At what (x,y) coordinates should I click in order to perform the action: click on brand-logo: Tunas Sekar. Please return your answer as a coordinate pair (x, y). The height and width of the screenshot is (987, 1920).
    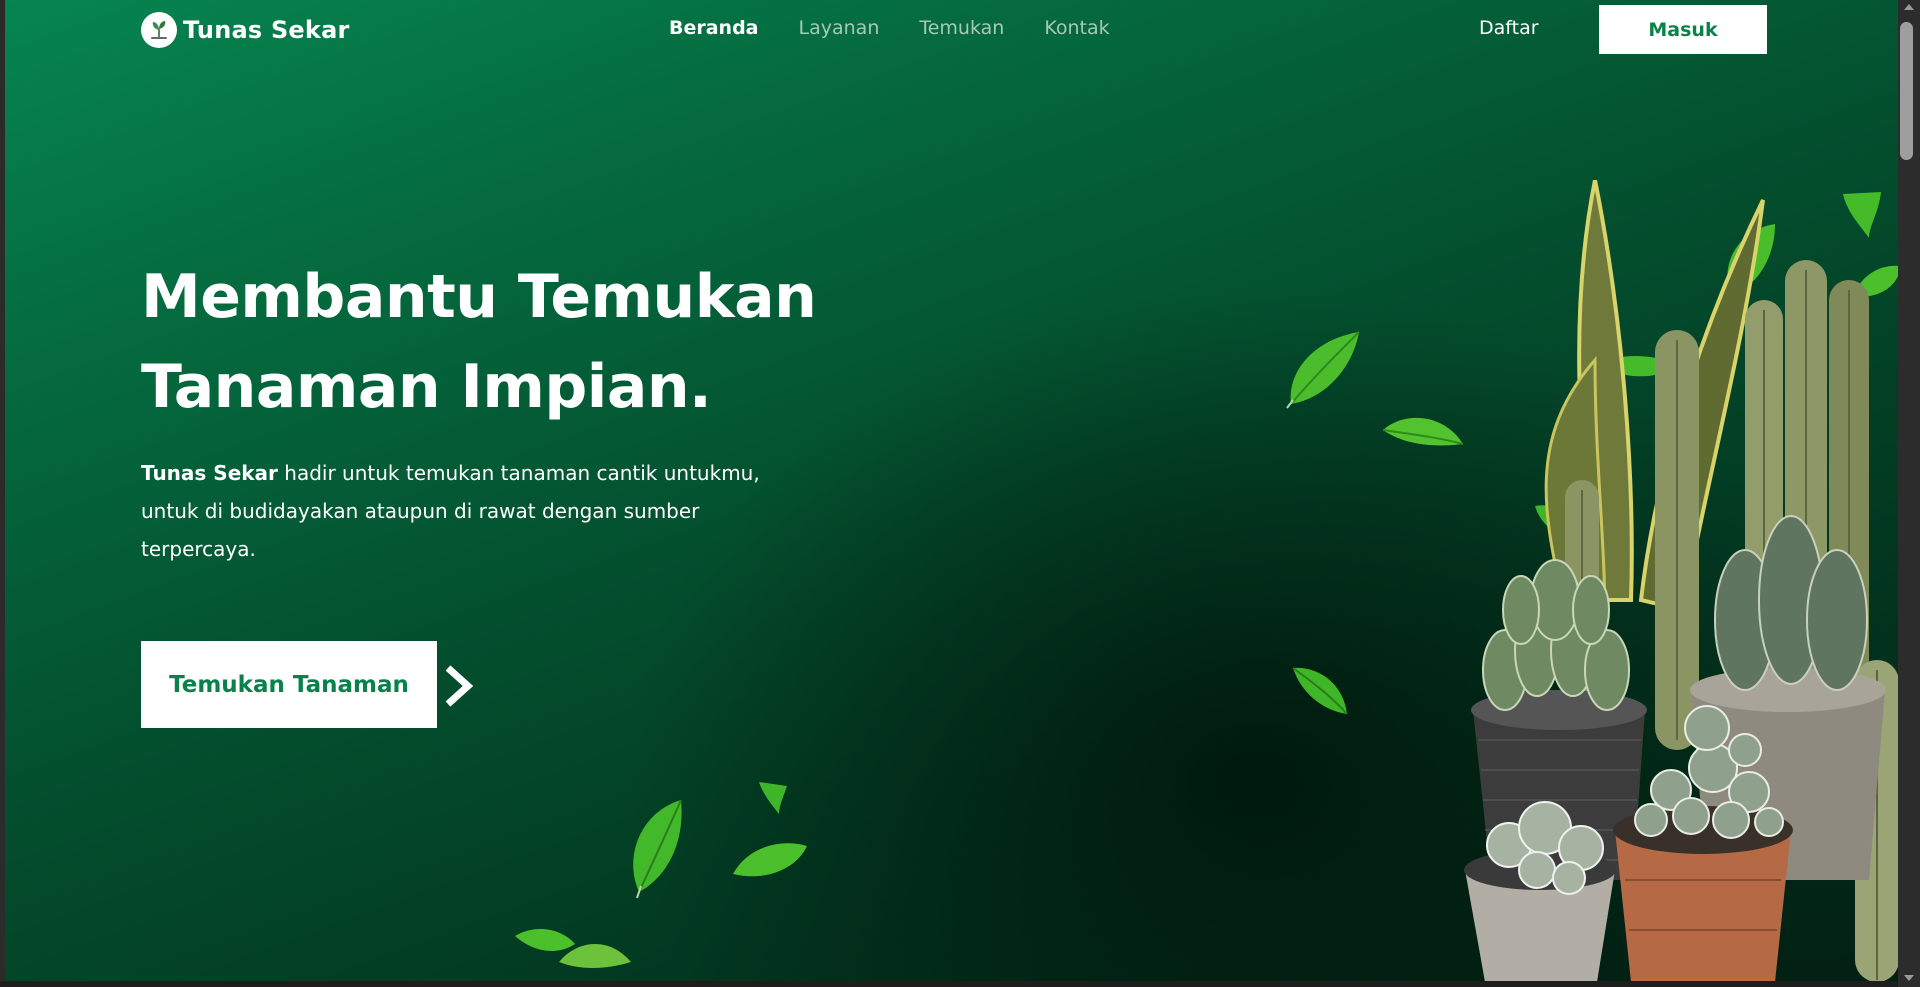
    Looking at the image, I should click on (245, 30).